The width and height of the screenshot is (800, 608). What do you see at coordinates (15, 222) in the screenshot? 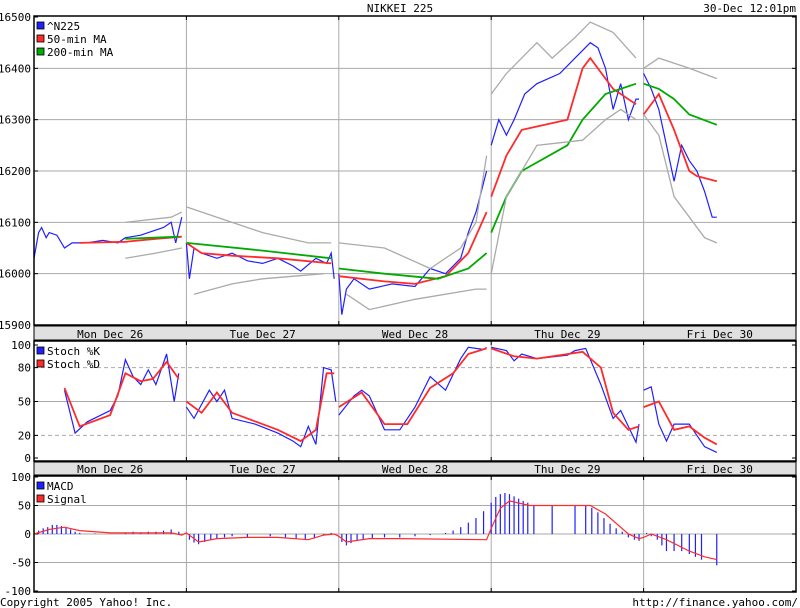
I see `y-tick-label: 16100` at bounding box center [15, 222].